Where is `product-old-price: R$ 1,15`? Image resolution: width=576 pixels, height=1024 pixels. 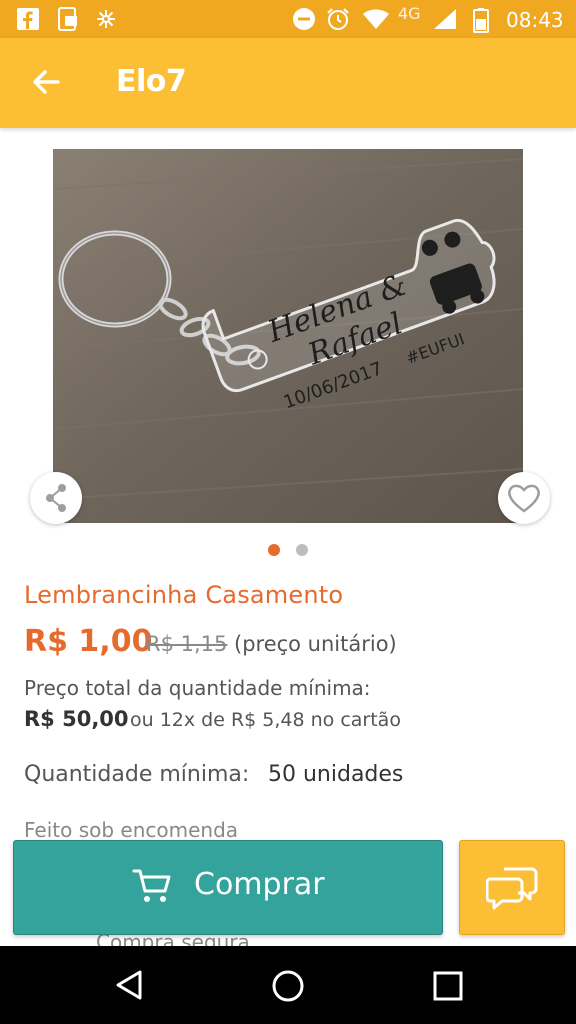
product-old-price: R$ 1,15 is located at coordinates (187, 644).